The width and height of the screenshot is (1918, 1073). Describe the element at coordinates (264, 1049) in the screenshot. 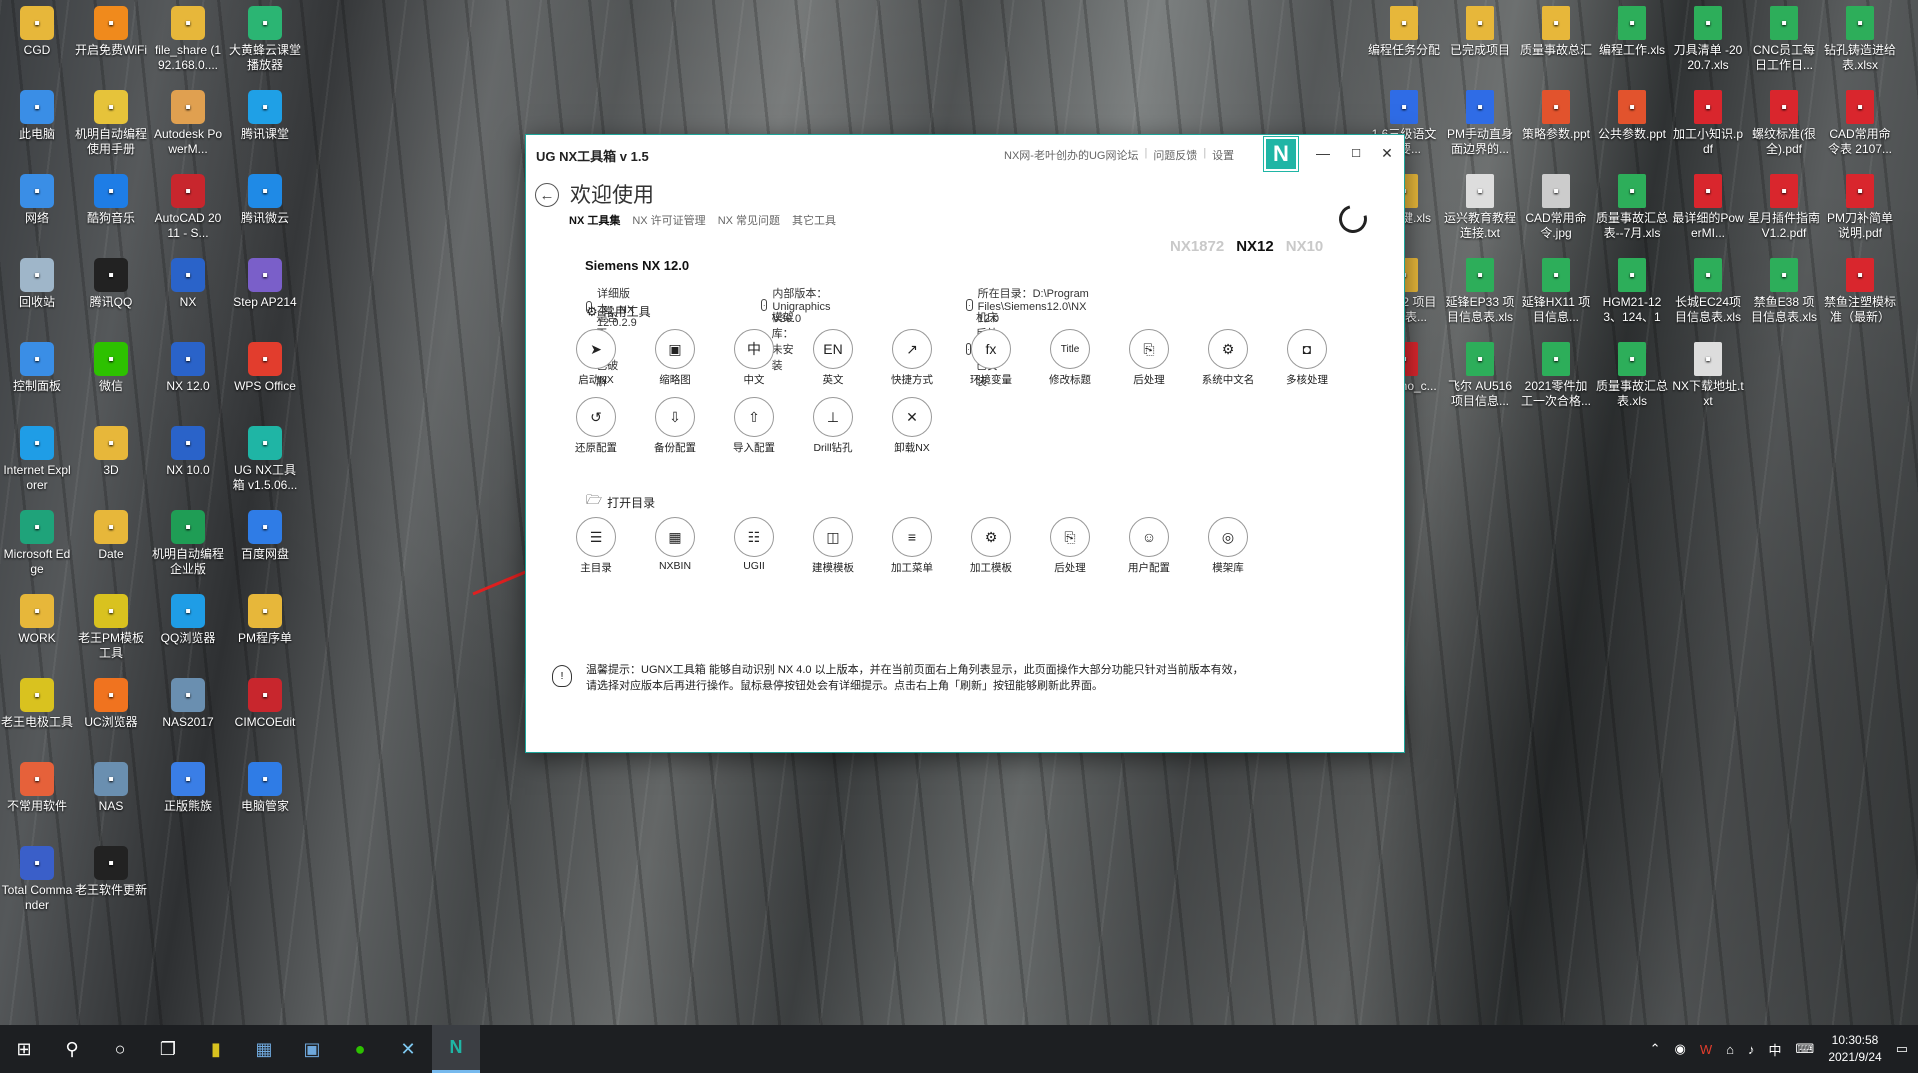

I see `calculator-icon: ▦` at that location.